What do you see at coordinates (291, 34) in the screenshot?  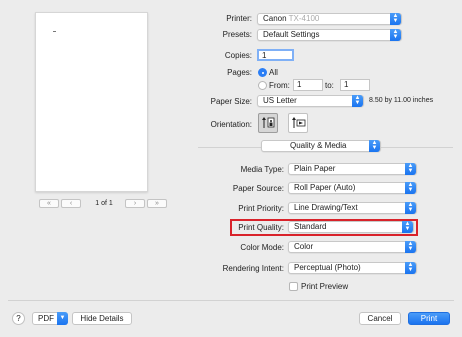 I see `presets-value: Default Settings` at bounding box center [291, 34].